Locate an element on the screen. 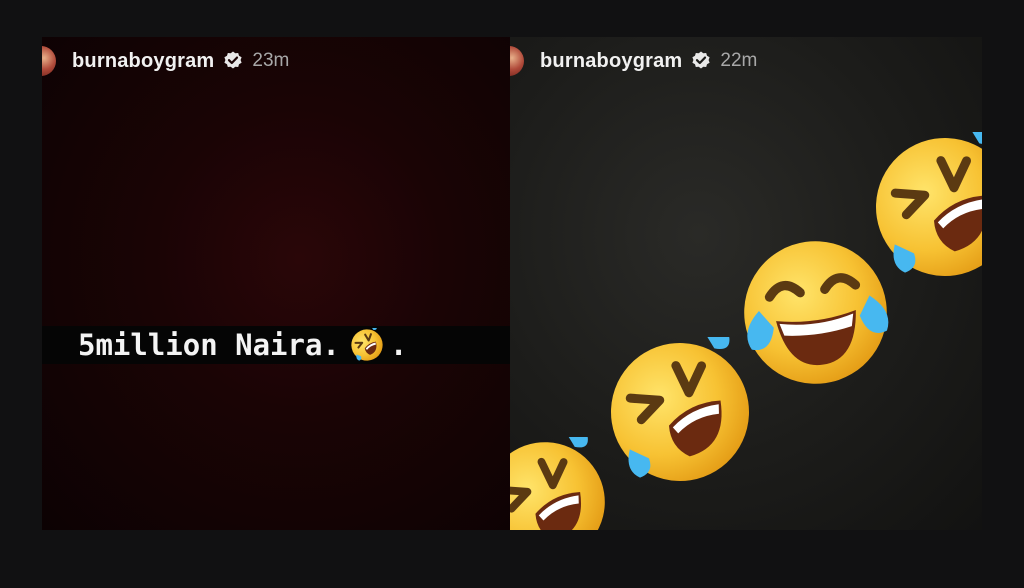 Image resolution: width=1024 pixels, height=588 pixels. story-header: burnaboygram 23m is located at coordinates (276, 61).